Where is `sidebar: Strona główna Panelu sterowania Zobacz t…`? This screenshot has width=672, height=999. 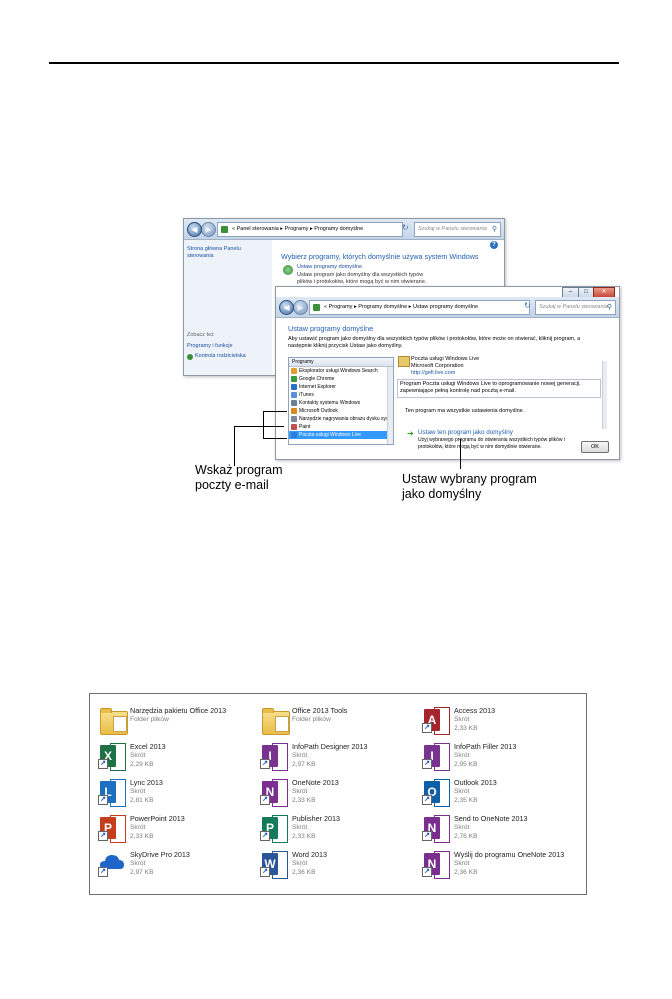
sidebar: Strona główna Panelu sterowania Zobacz t… is located at coordinates (228, 307).